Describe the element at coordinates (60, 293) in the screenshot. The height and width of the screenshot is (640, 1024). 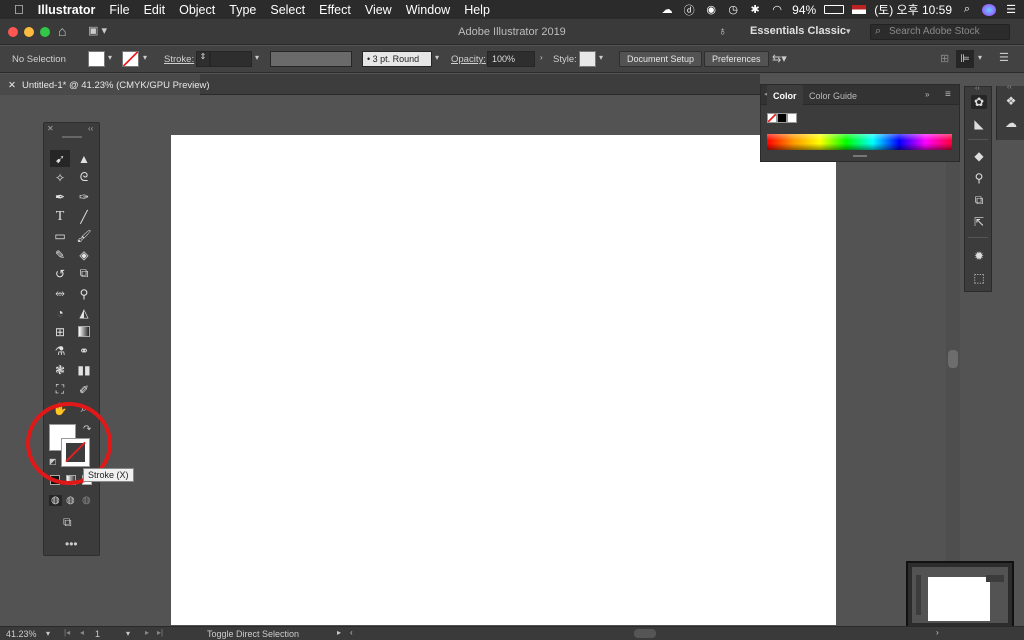
I see `width-tool-icon: ⥈` at that location.